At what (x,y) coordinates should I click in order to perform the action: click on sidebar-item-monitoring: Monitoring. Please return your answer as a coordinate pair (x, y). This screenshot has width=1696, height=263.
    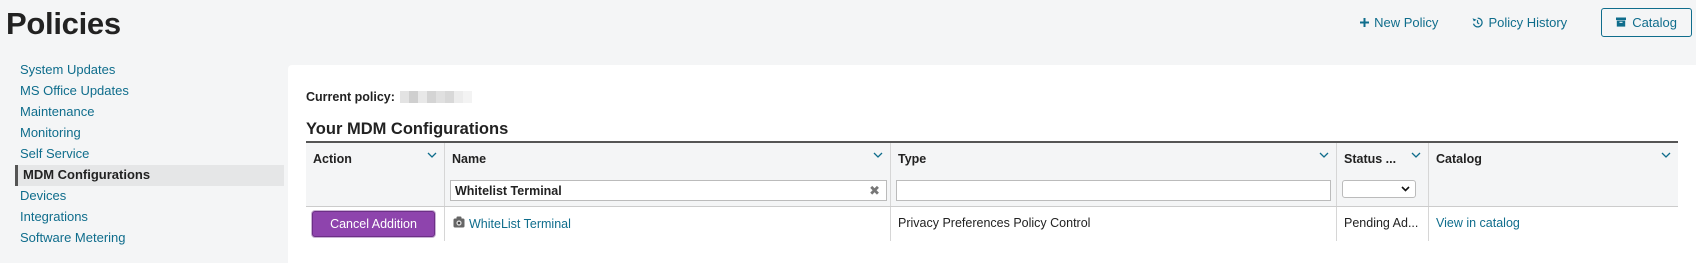
    Looking at the image, I should click on (149, 133).